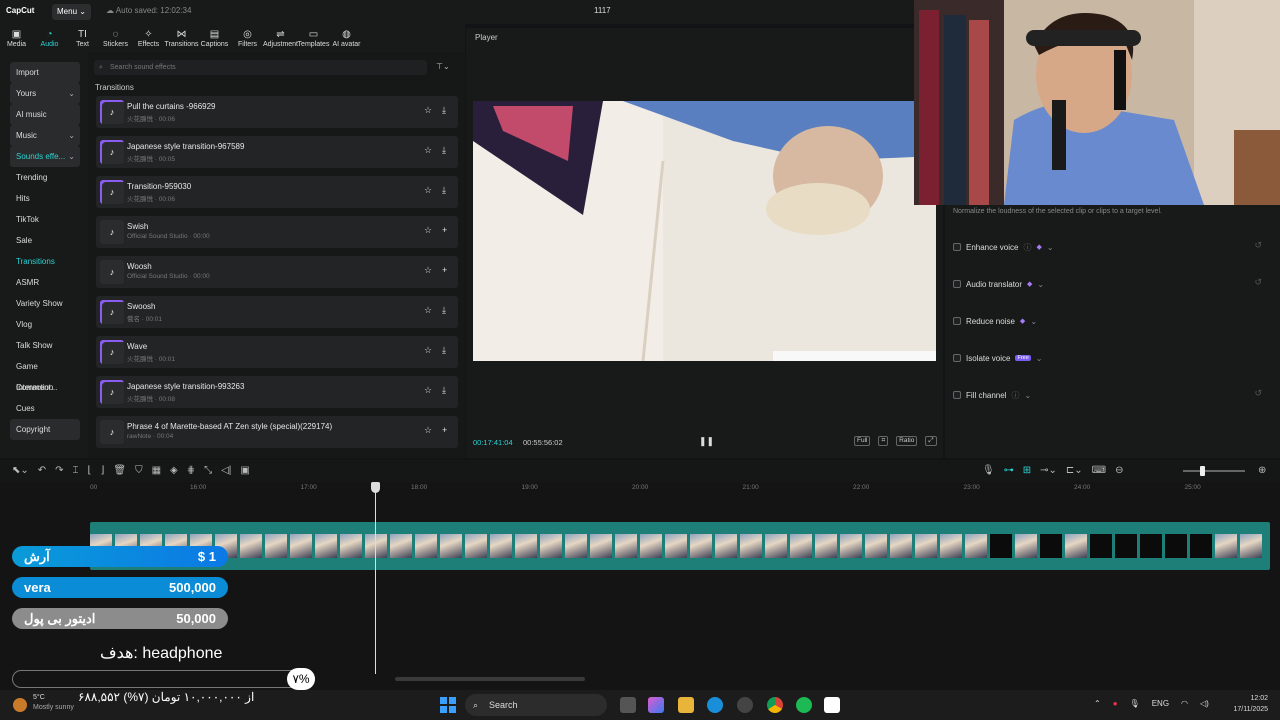 The image size is (1280, 720). Describe the element at coordinates (706, 441) in the screenshot. I see `pause-icon: ❚❚` at that location.